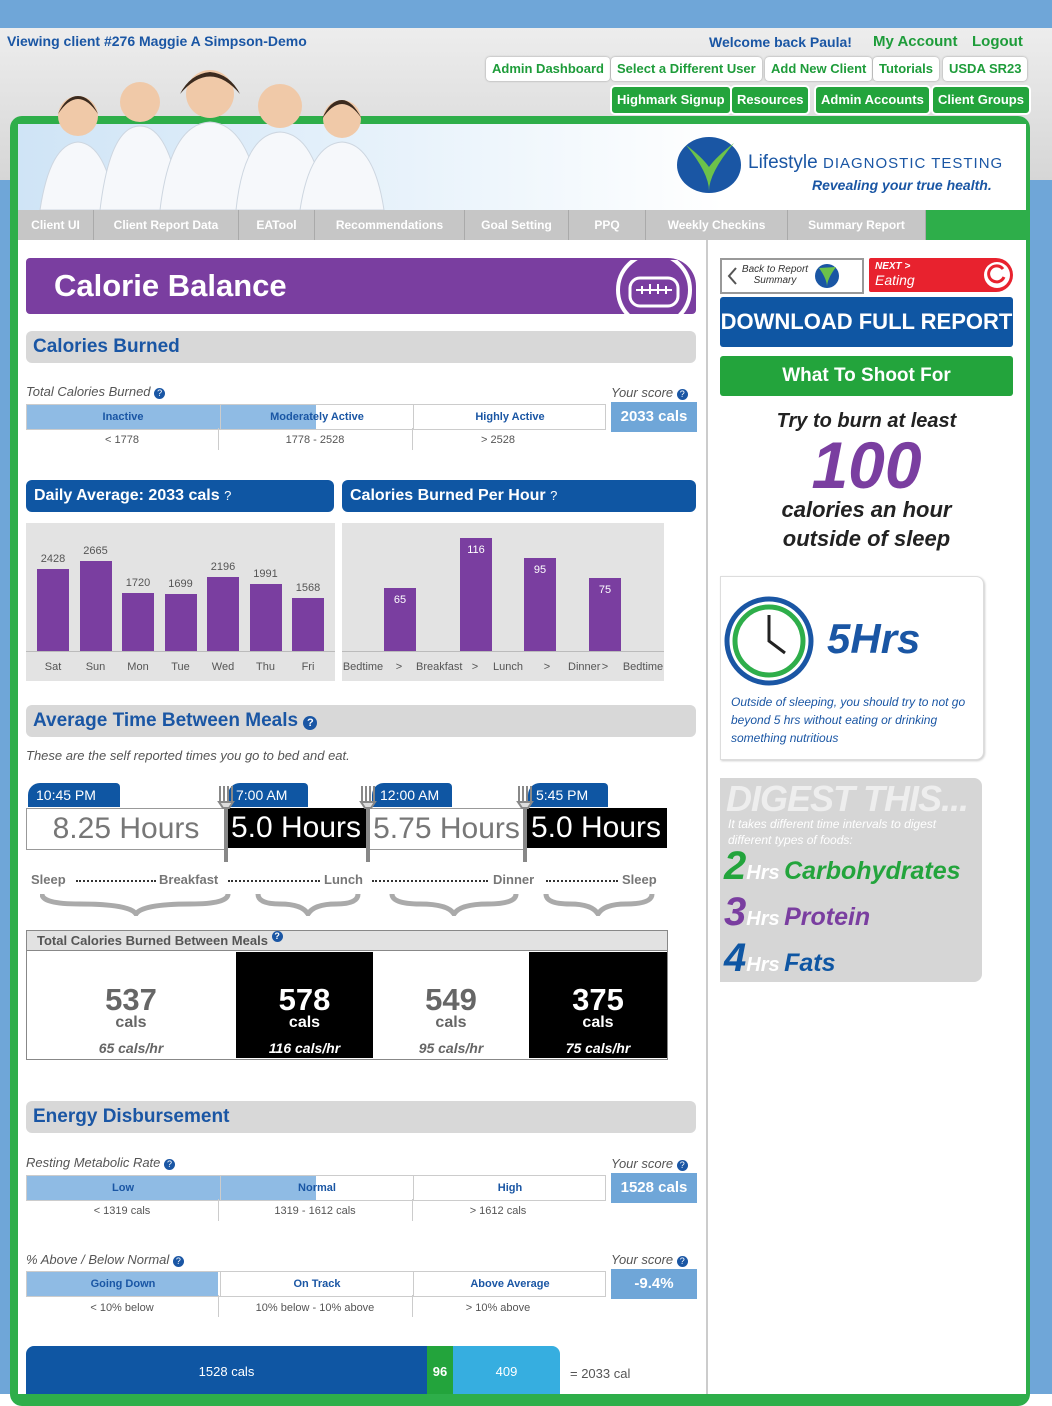 Image resolution: width=1052 pixels, height=1406 pixels. I want to click on x-tick-label: Lunch, so click(508, 667).